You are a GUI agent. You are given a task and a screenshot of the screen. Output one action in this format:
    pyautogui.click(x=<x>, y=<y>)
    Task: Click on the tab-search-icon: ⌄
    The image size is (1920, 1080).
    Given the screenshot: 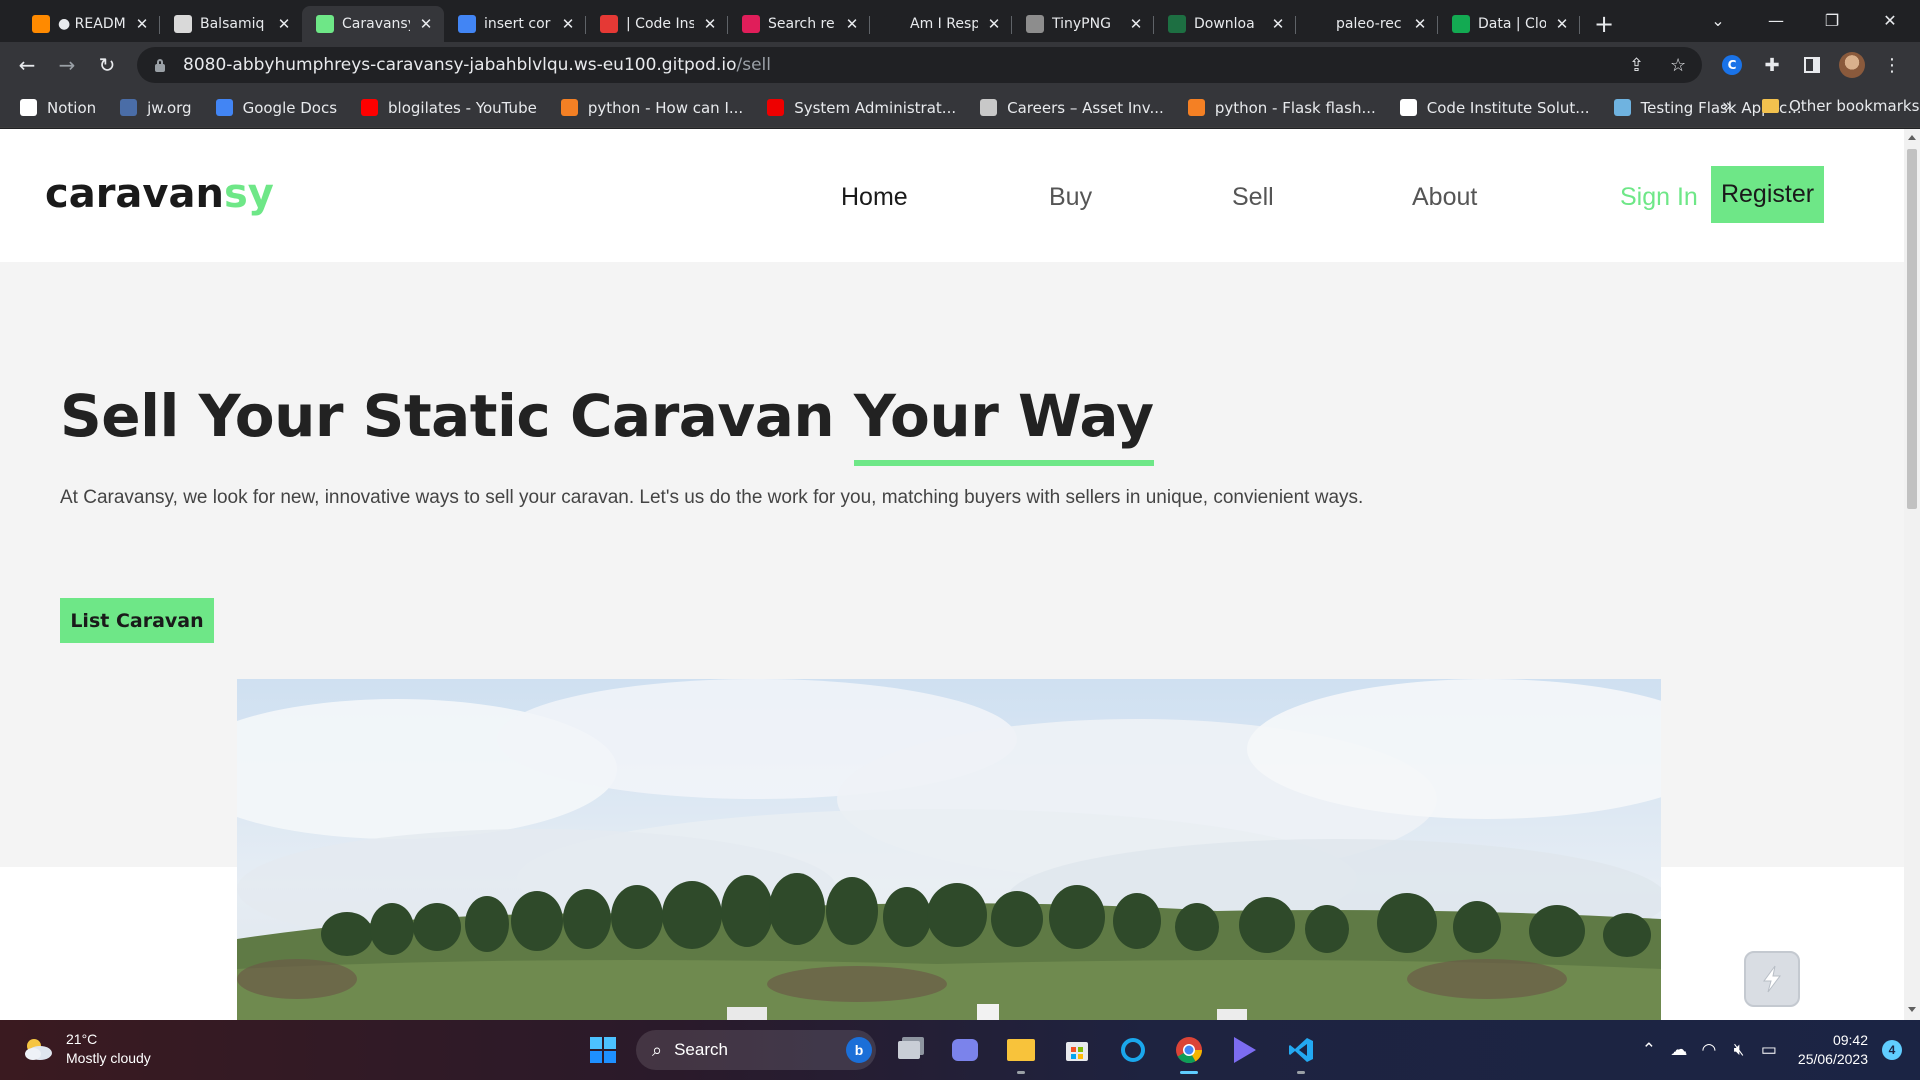 What is the action you would take?
    pyautogui.click(x=1718, y=20)
    